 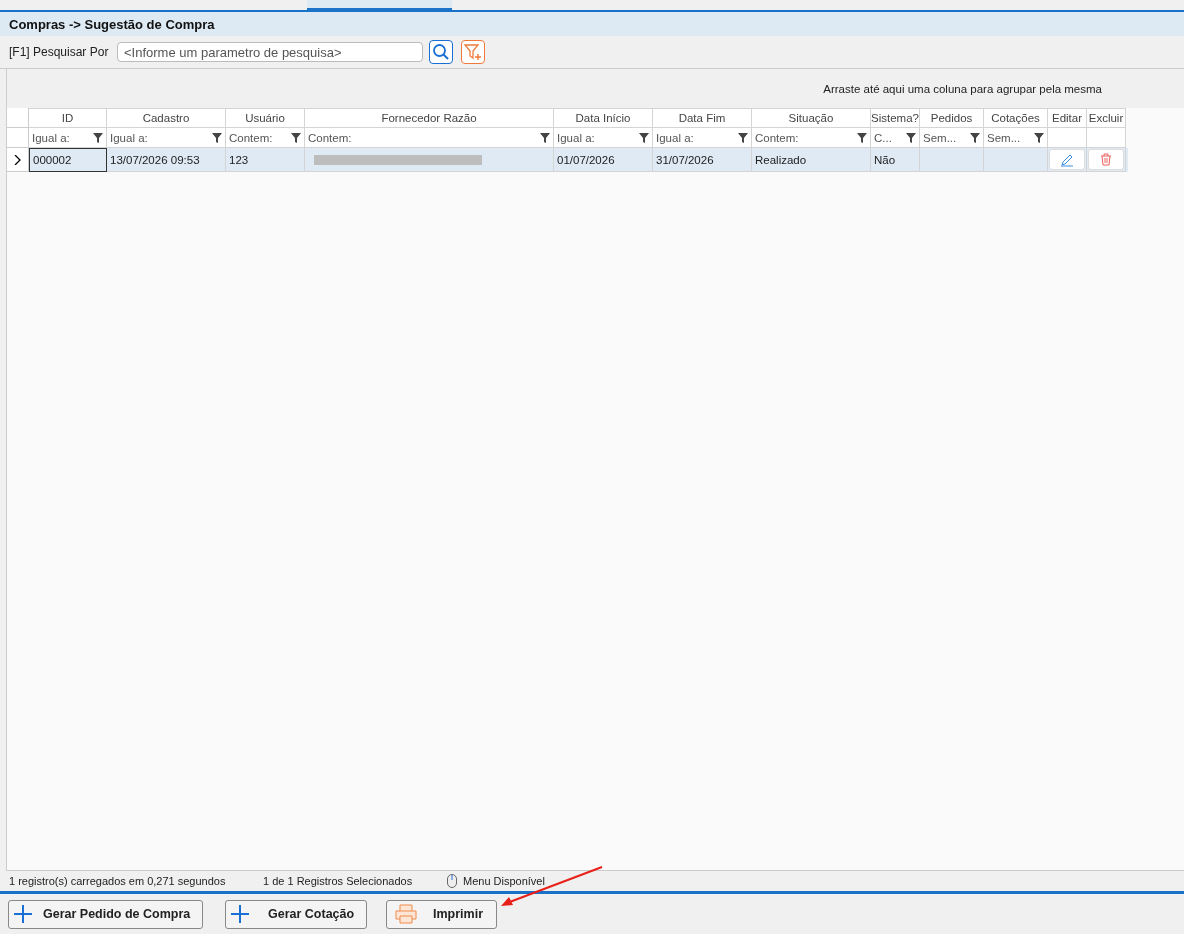 I want to click on filter-add-button, so click(x=473, y=52).